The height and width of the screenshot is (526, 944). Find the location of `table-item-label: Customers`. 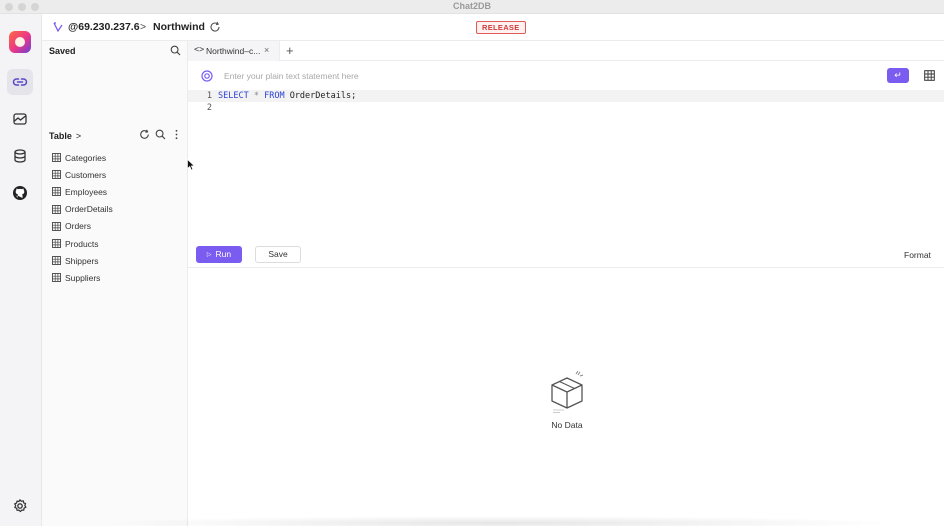

table-item-label: Customers is located at coordinates (86, 174).